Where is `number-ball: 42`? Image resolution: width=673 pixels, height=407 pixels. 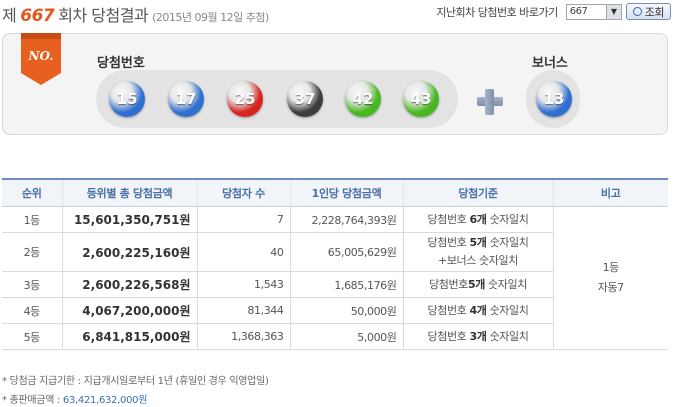
number-ball: 42 is located at coordinates (363, 99).